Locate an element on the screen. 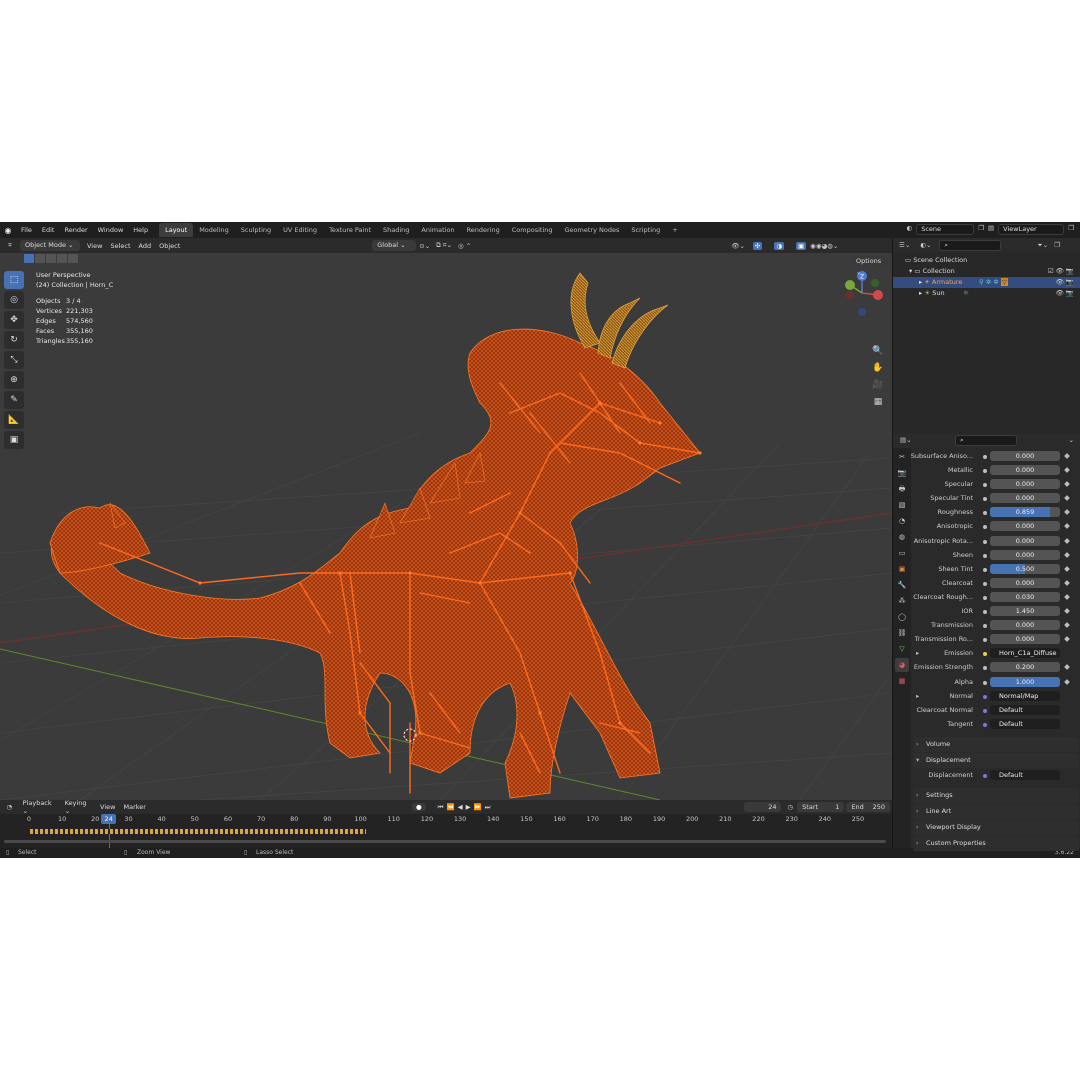  visibility-icon: 👁⌄ is located at coordinates (738, 246).